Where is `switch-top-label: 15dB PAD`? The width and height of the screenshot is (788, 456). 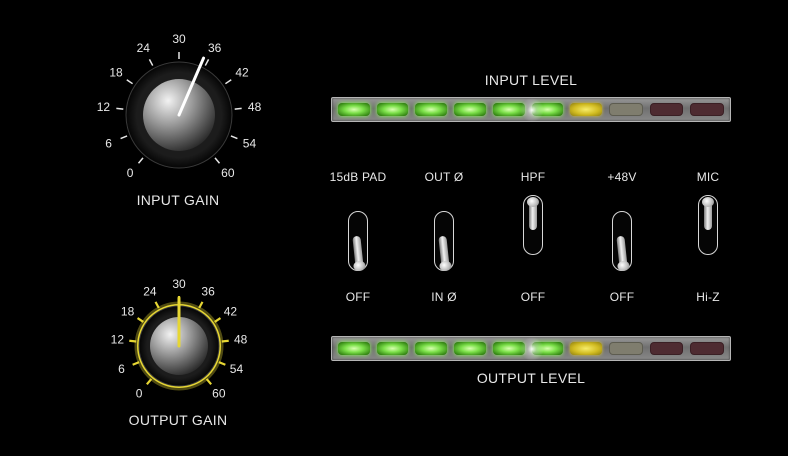 switch-top-label: 15dB PAD is located at coordinates (358, 177).